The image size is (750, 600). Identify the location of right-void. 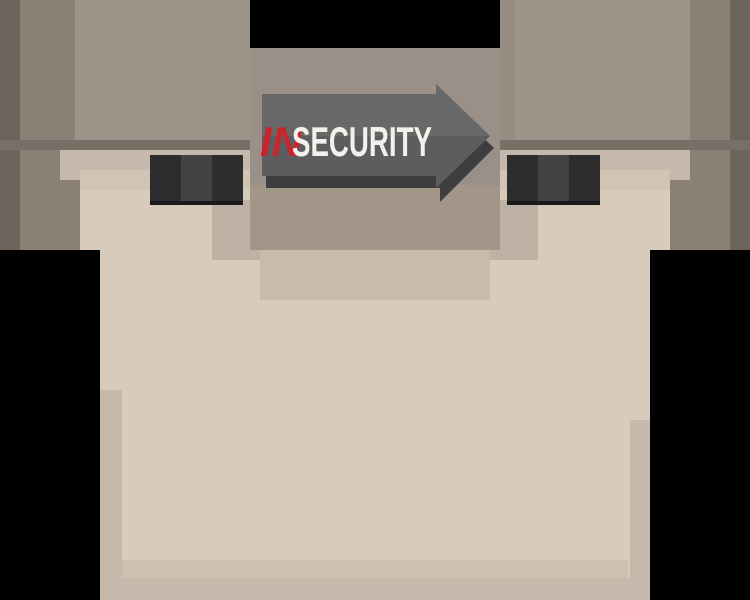
(700, 425).